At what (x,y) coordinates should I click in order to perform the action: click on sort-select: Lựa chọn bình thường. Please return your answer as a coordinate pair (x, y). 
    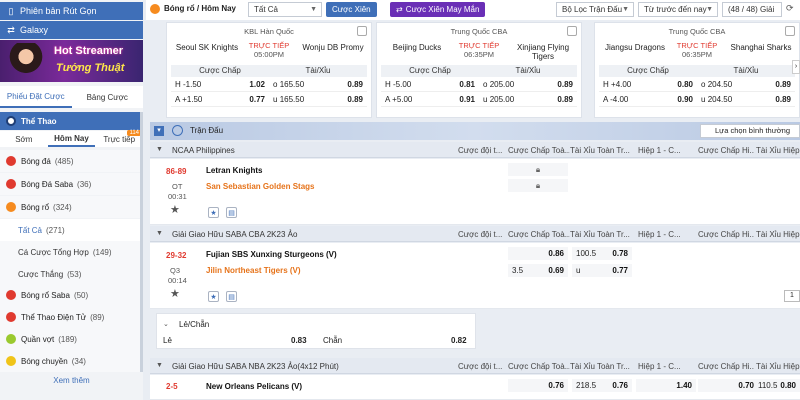
    Looking at the image, I should click on (750, 131).